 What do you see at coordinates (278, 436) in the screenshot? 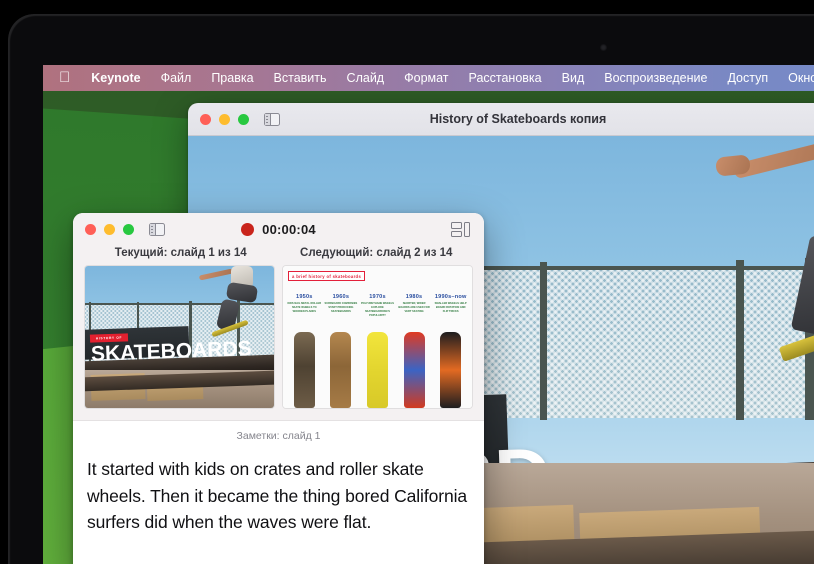
I see `notes-label: Заметки: слайд 1` at bounding box center [278, 436].